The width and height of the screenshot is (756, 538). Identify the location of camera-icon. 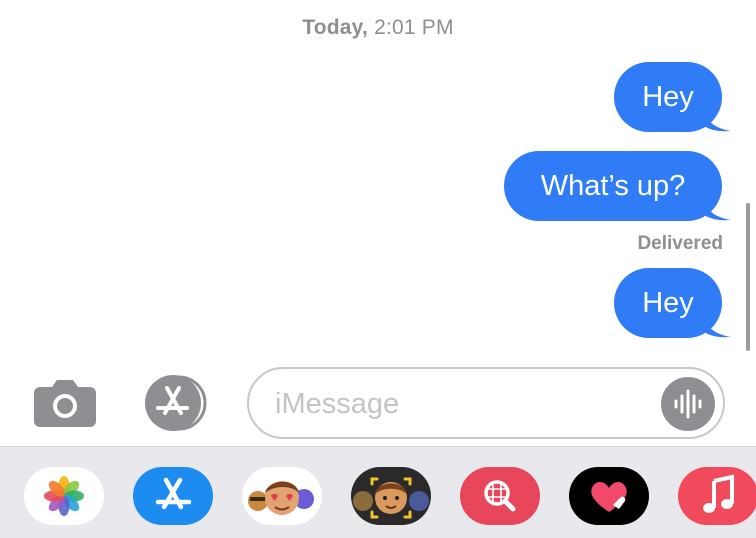
(65, 403).